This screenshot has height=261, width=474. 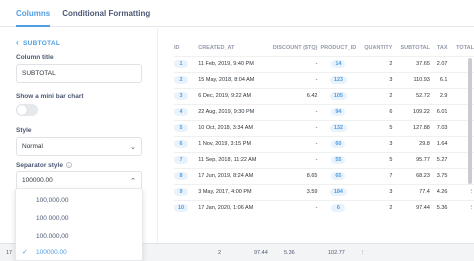 What do you see at coordinates (216, 47) in the screenshot?
I see `column-header: CREATED_AT` at bounding box center [216, 47].